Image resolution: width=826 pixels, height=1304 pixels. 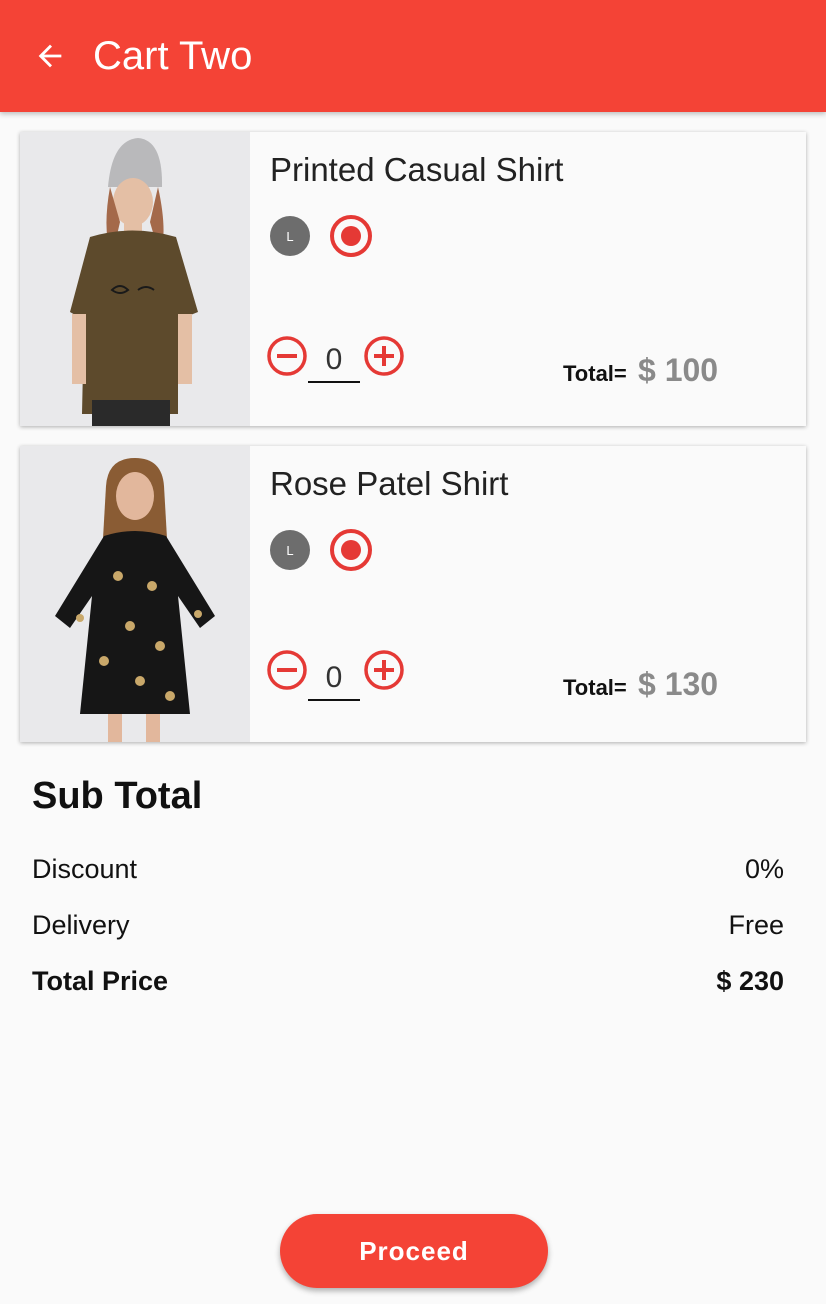 I want to click on arrow-back-icon, so click(x=50, y=56).